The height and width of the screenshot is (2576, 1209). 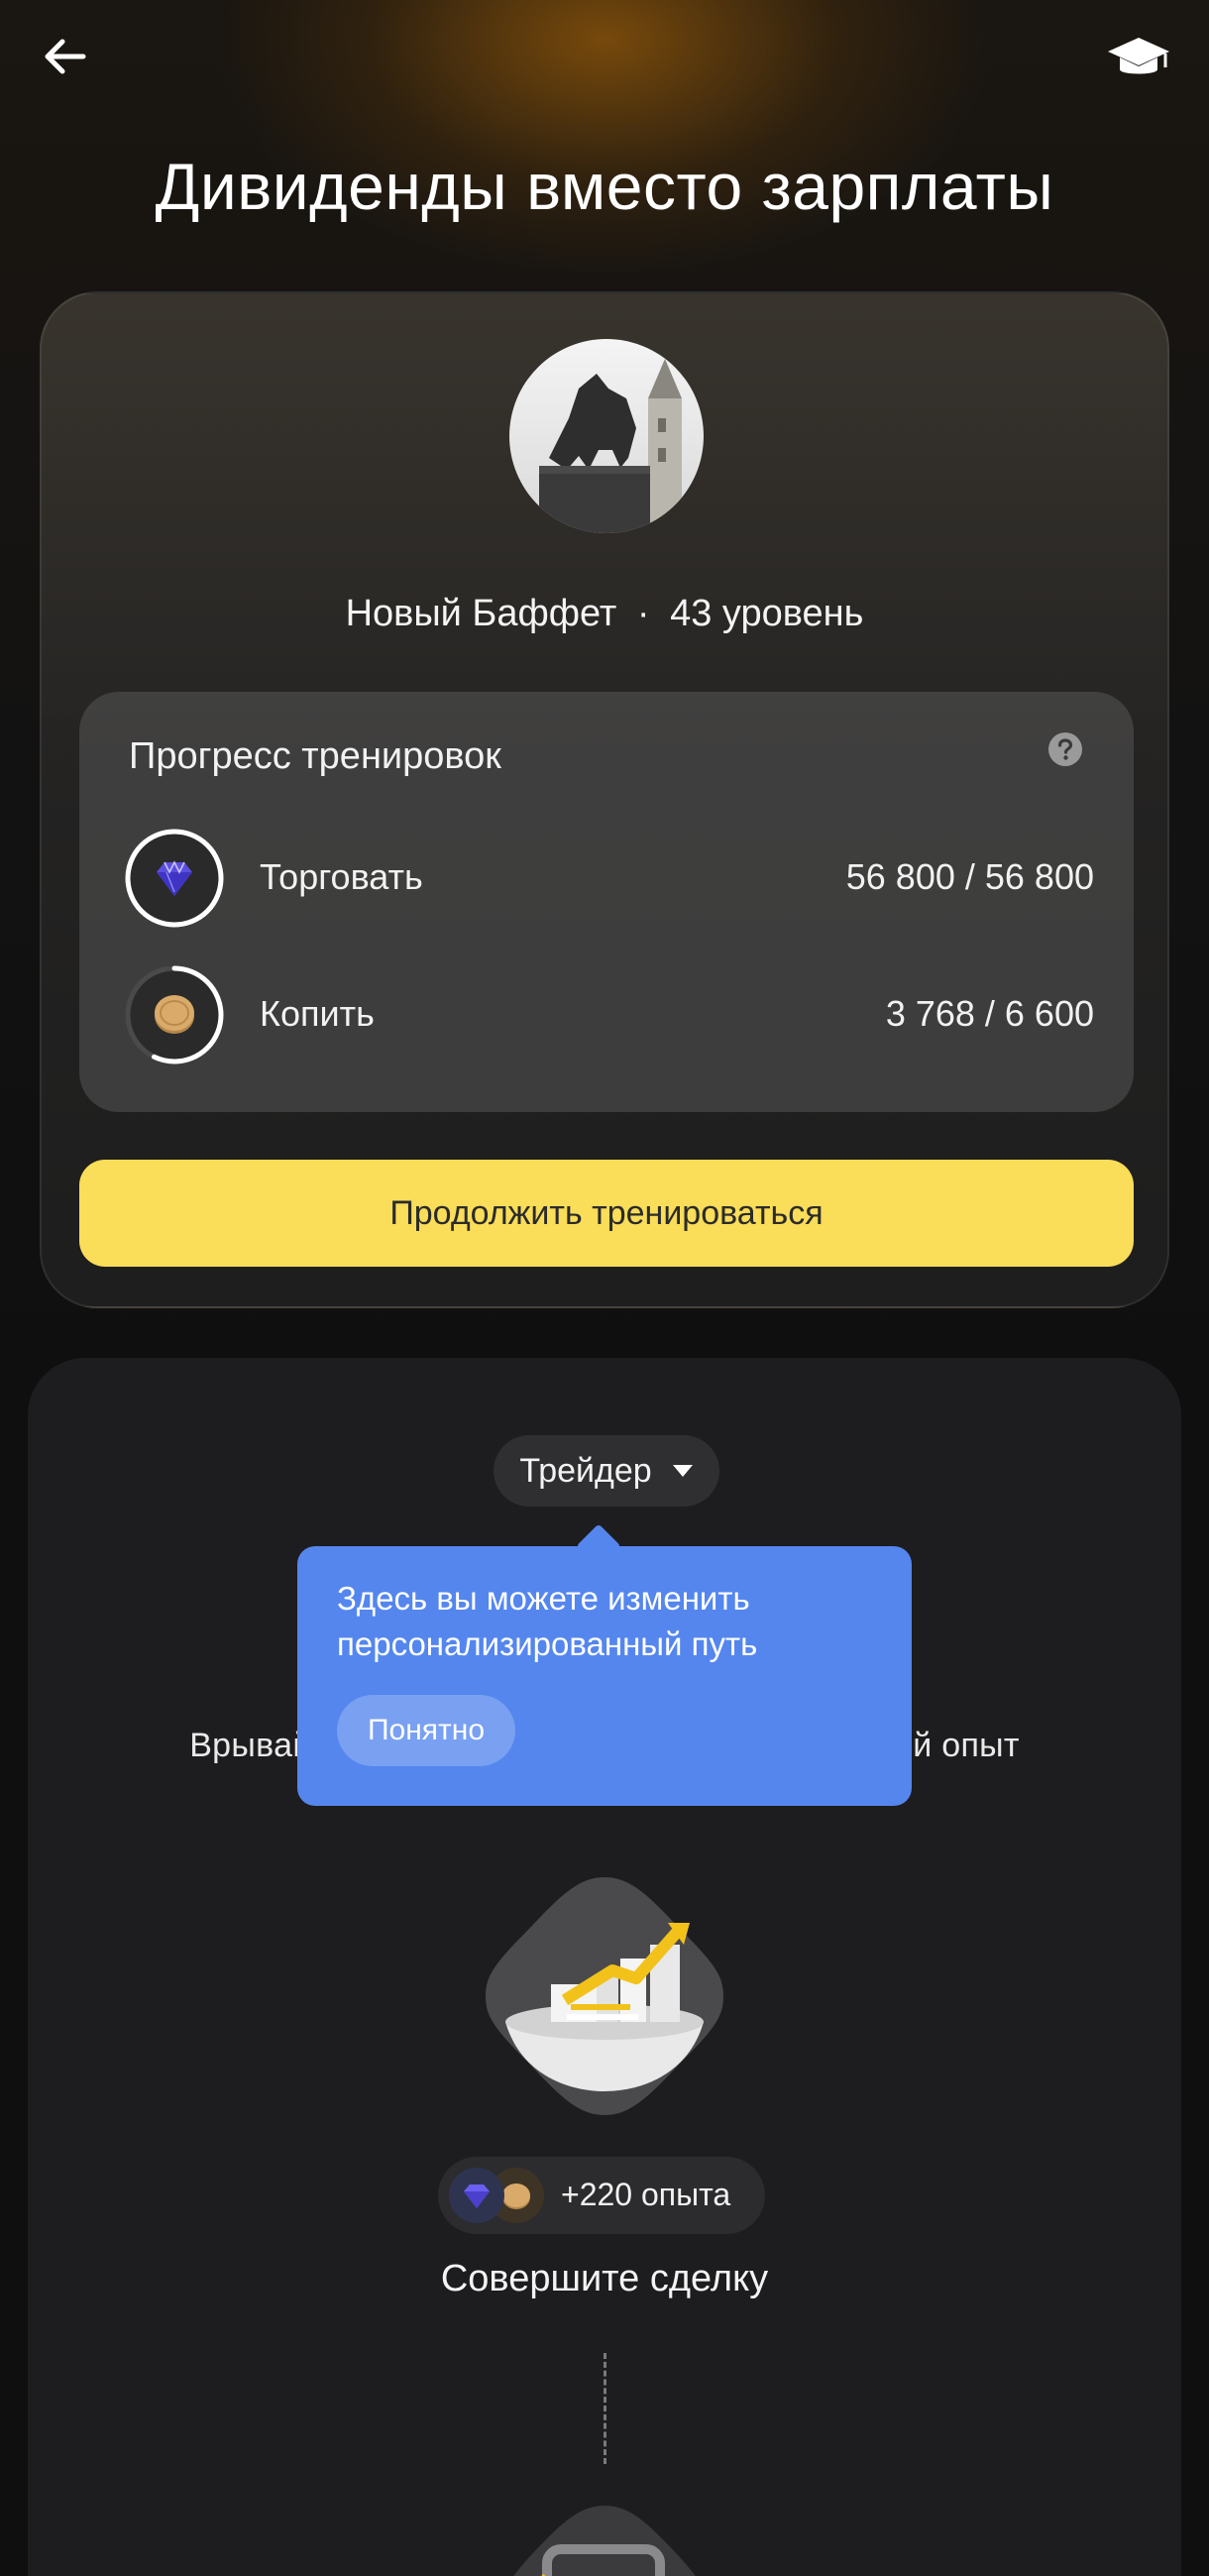 I want to click on diamond-icon, so click(x=476, y=2195).